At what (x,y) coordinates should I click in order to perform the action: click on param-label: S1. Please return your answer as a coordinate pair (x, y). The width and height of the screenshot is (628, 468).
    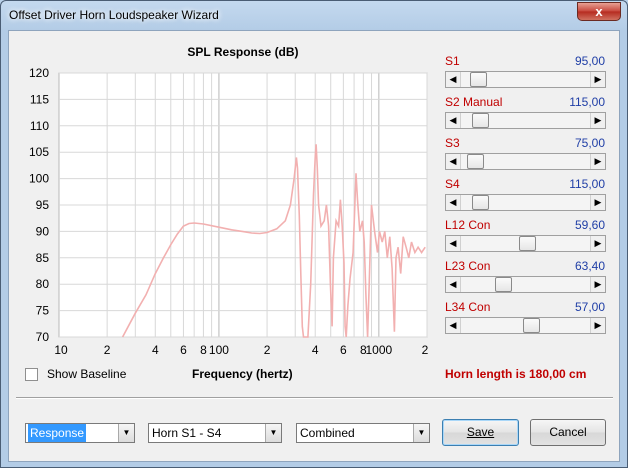
    Looking at the image, I should click on (452, 61).